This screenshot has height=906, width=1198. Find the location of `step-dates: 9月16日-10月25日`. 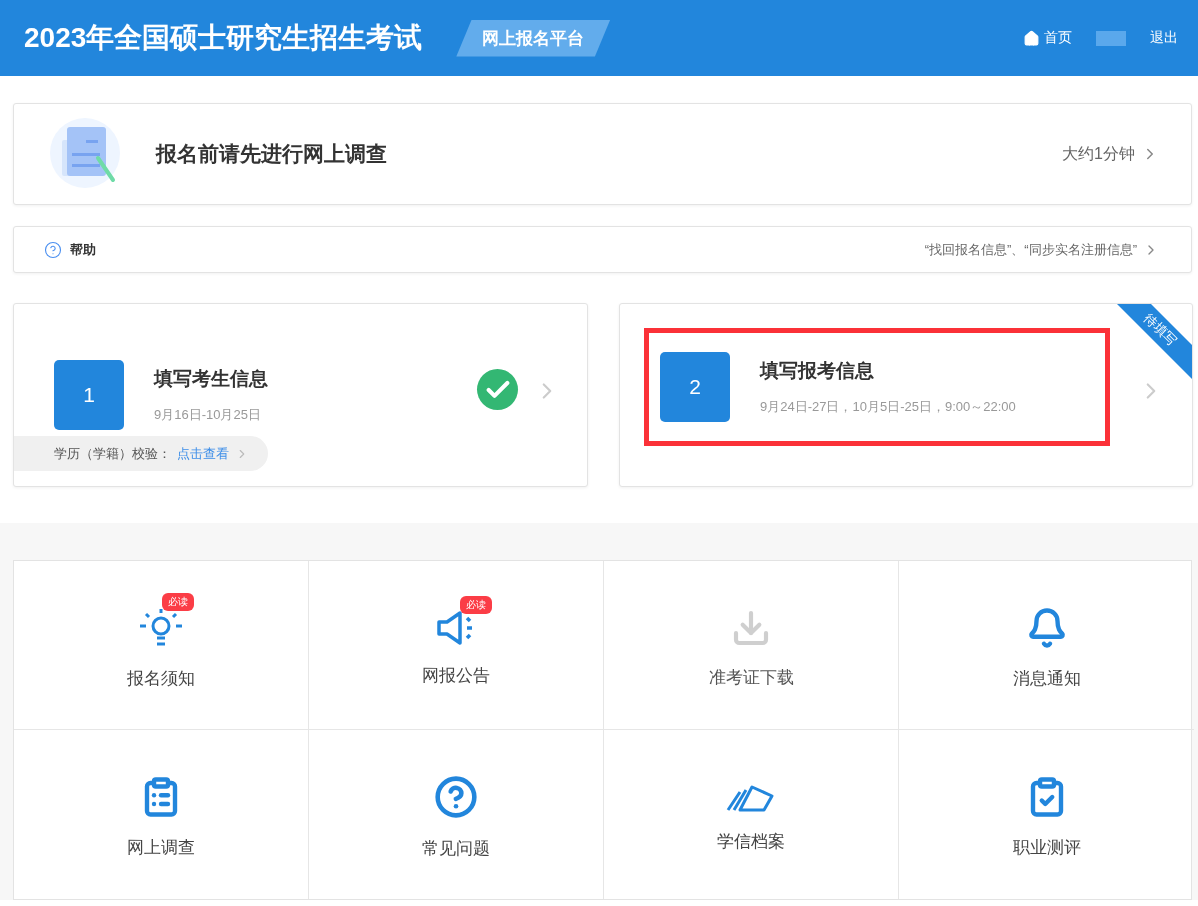

step-dates: 9月16日-10月25日 is located at coordinates (208, 415).